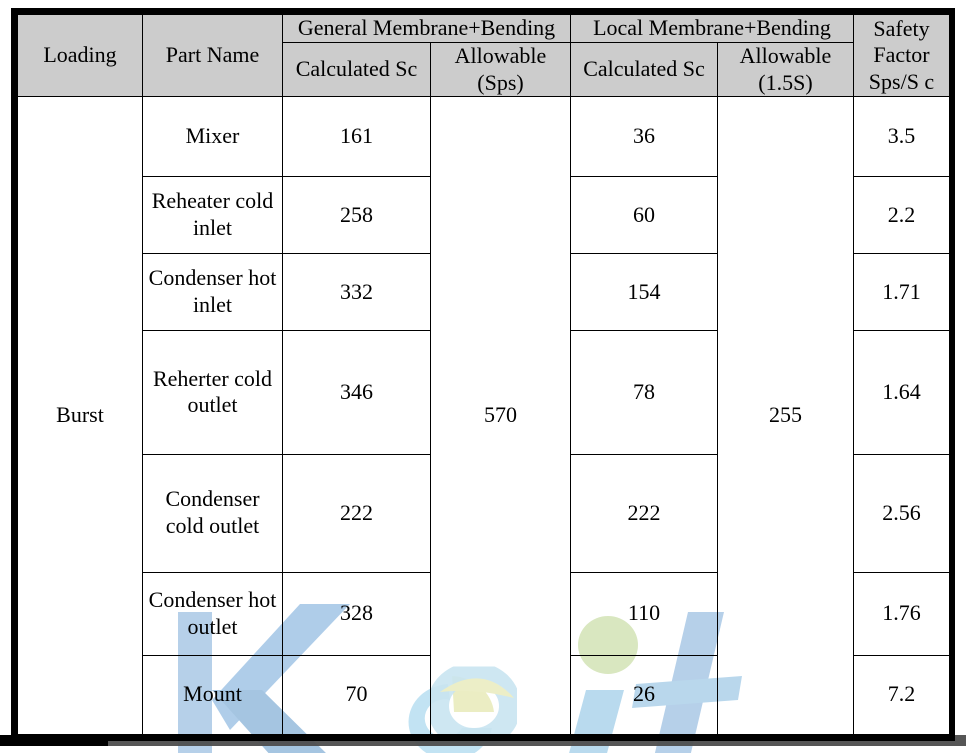 This screenshot has width=966, height=753. Describe the element at coordinates (212, 136) in the screenshot. I see `part-name-cell: Mixer` at that location.